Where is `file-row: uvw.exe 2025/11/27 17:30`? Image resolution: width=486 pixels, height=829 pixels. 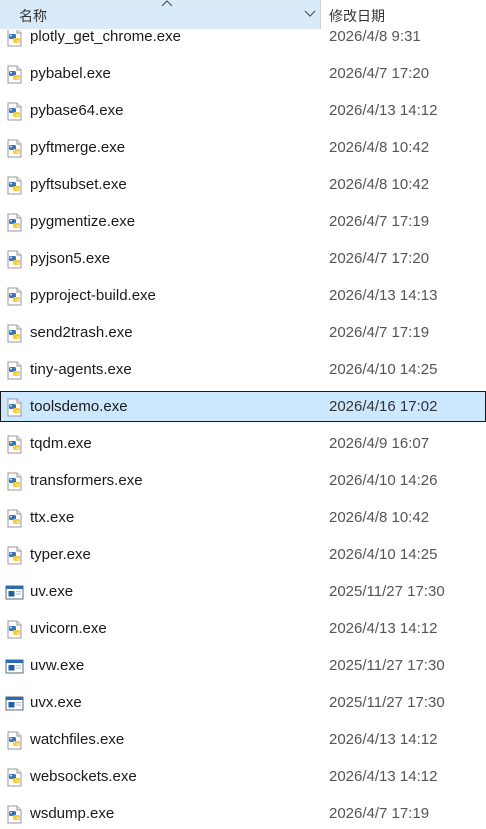 file-row: uvw.exe 2025/11/27 17:30 is located at coordinates (243, 665).